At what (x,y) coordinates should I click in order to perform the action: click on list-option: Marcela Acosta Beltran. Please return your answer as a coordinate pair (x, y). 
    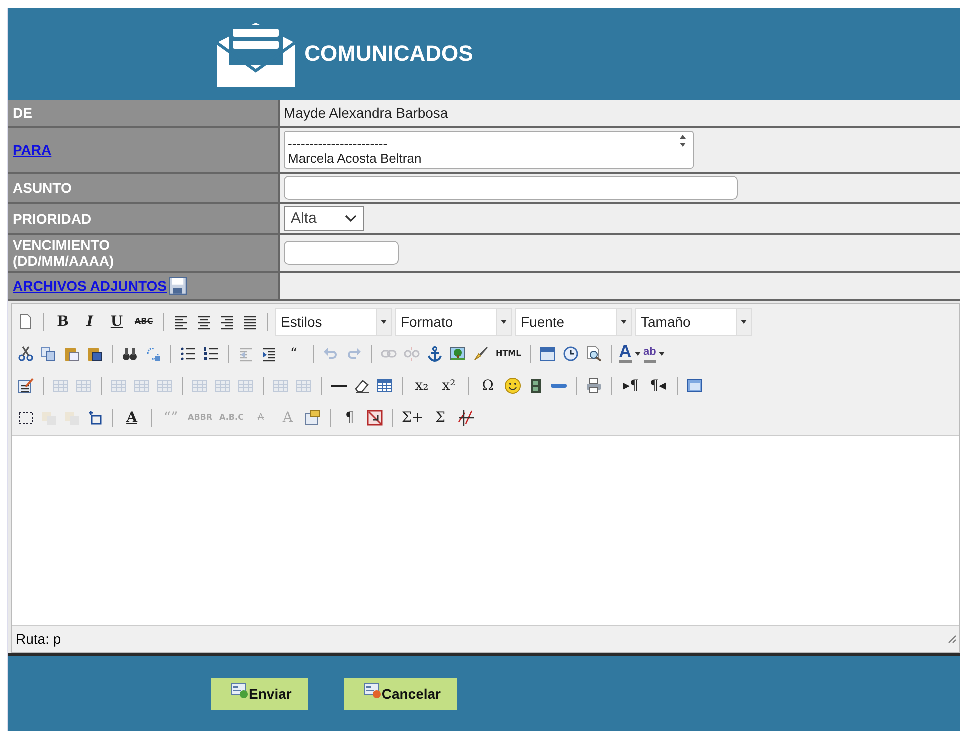
    Looking at the image, I should click on (355, 158).